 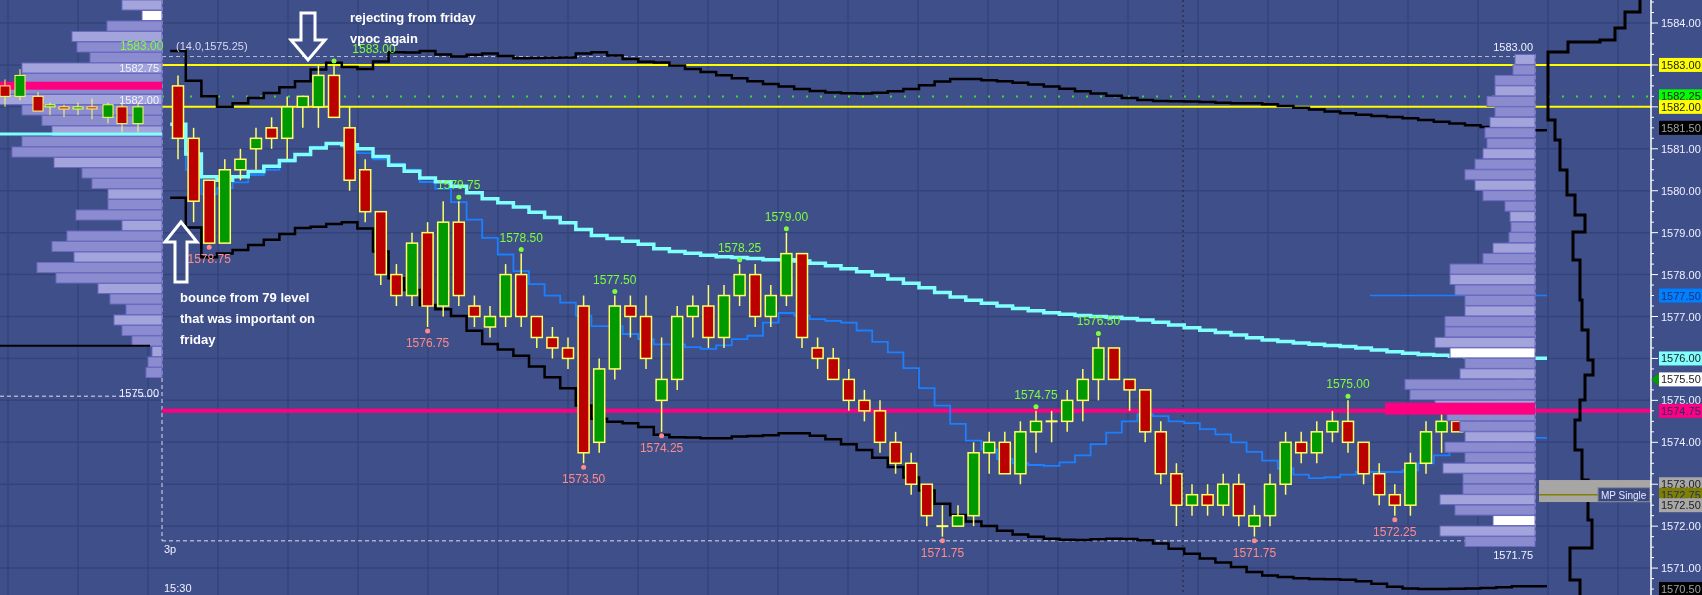 What do you see at coordinates (1568, 494) in the screenshot?
I see `level-line` at bounding box center [1568, 494].